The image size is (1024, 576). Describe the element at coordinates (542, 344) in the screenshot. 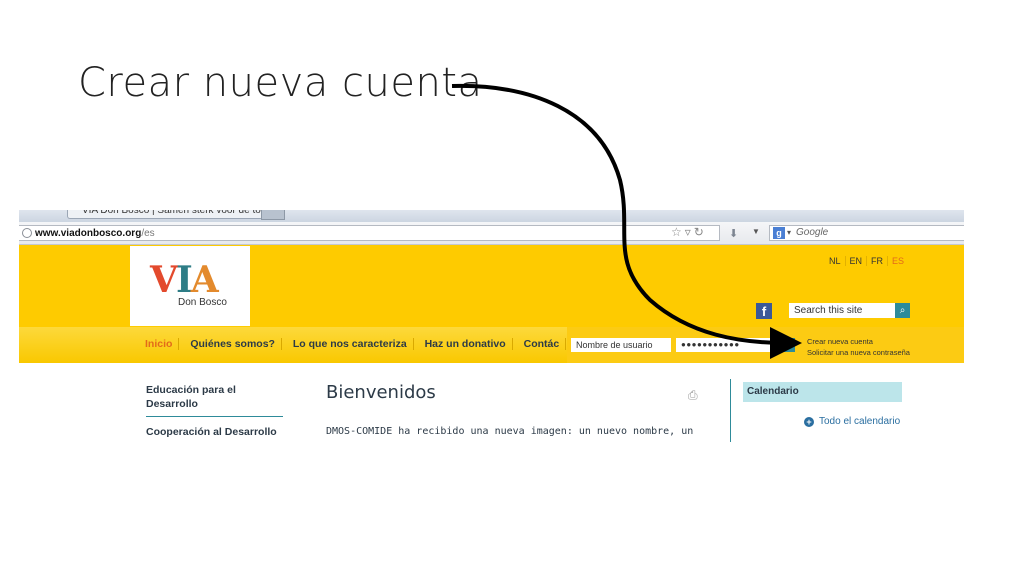

I see `nav-item-contacto: Contác` at that location.